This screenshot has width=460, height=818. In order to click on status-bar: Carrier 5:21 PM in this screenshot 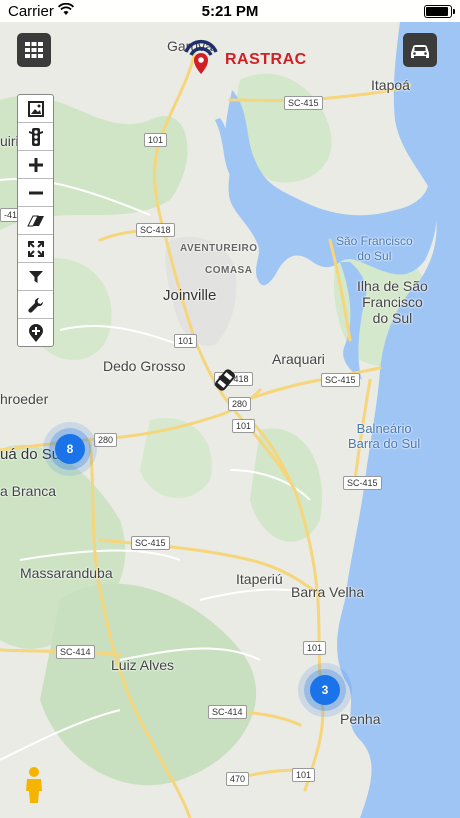, I will do `click(230, 11)`.